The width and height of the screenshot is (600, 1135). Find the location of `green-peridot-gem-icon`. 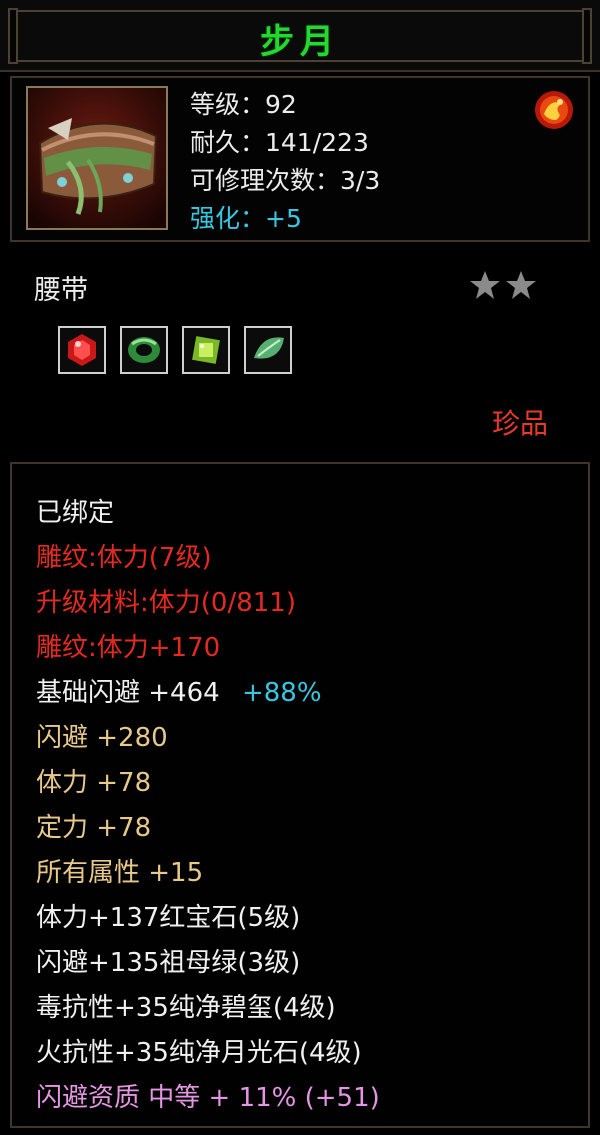

green-peridot-gem-icon is located at coordinates (206, 350).